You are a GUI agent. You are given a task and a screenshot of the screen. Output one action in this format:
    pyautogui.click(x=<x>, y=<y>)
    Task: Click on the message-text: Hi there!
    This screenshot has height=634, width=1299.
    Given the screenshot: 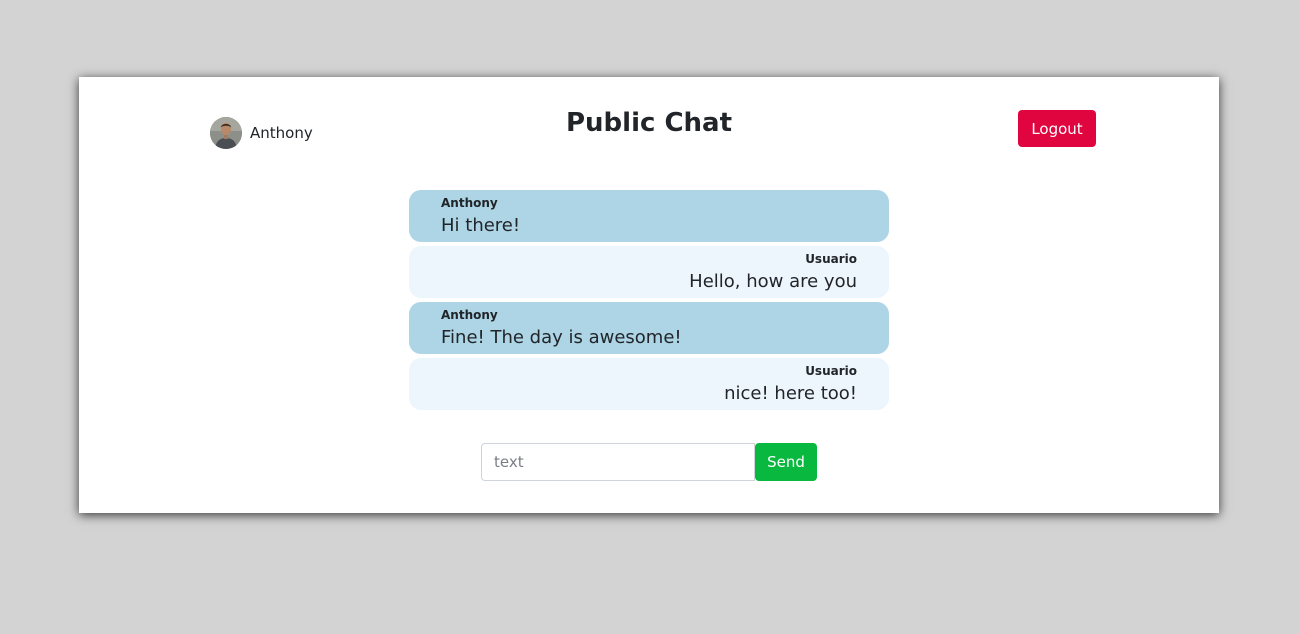 What is the action you would take?
    pyautogui.click(x=481, y=225)
    